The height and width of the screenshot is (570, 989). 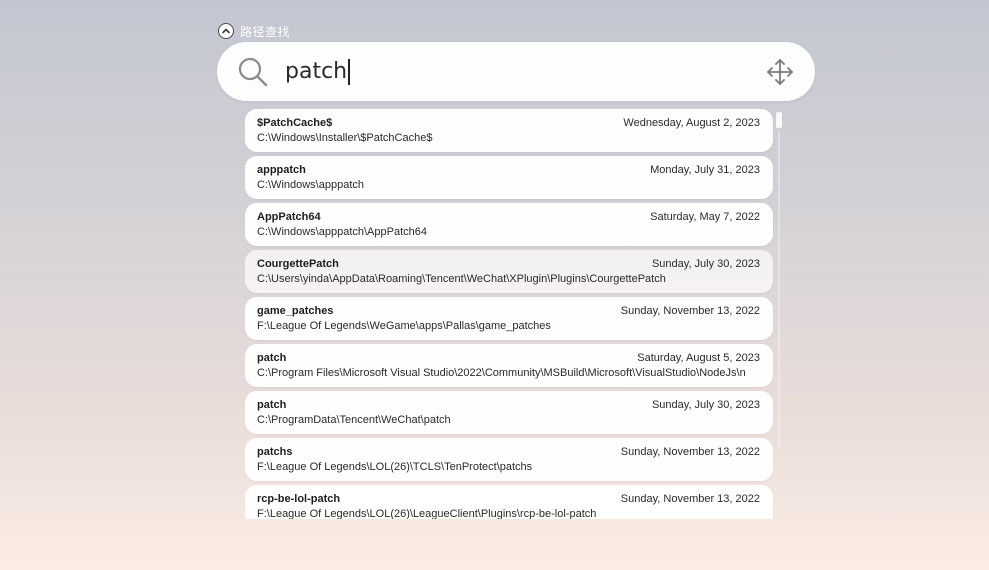 What do you see at coordinates (298, 264) in the screenshot?
I see `result-name: CourgettePatch` at bounding box center [298, 264].